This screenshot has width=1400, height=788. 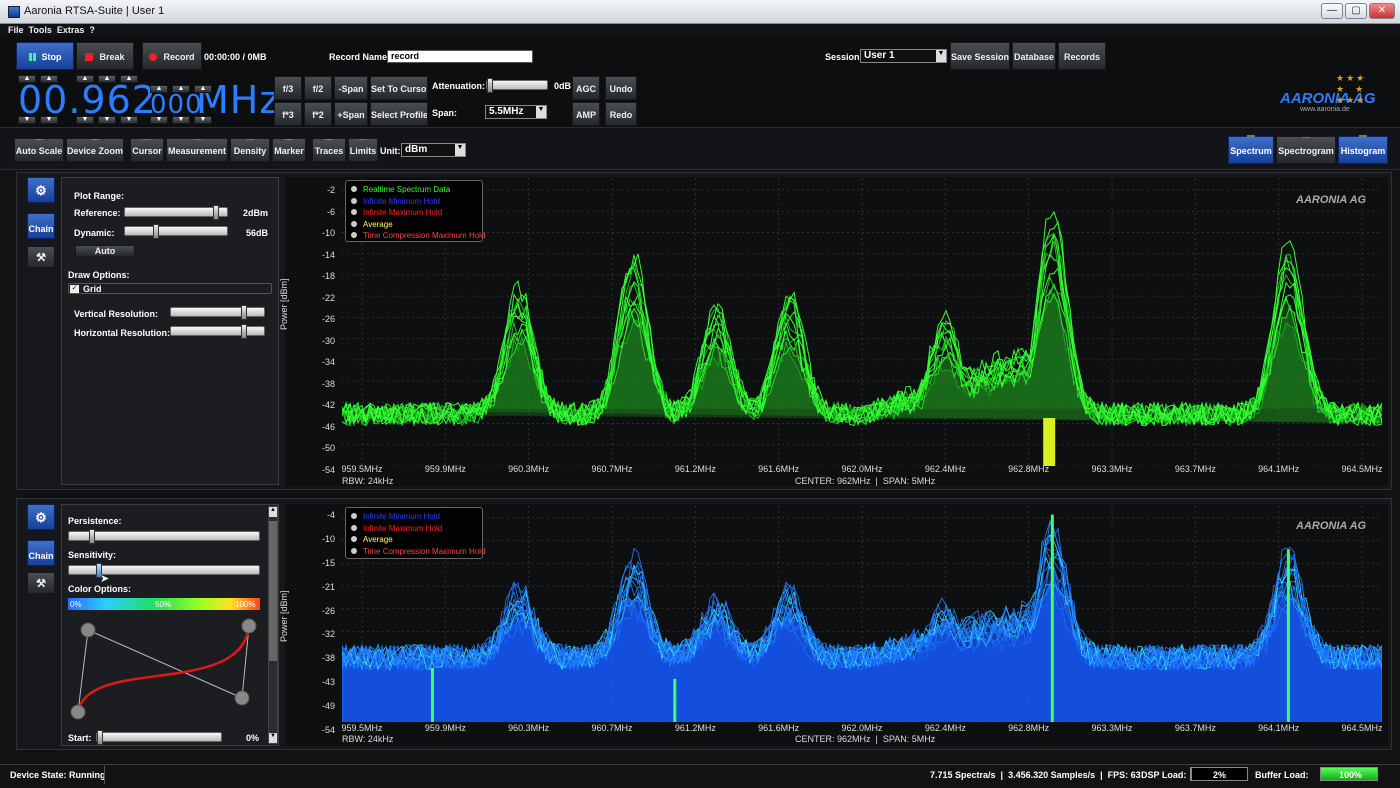 What do you see at coordinates (903, 56) in the screenshot?
I see `session-select: User 1 ▼` at bounding box center [903, 56].